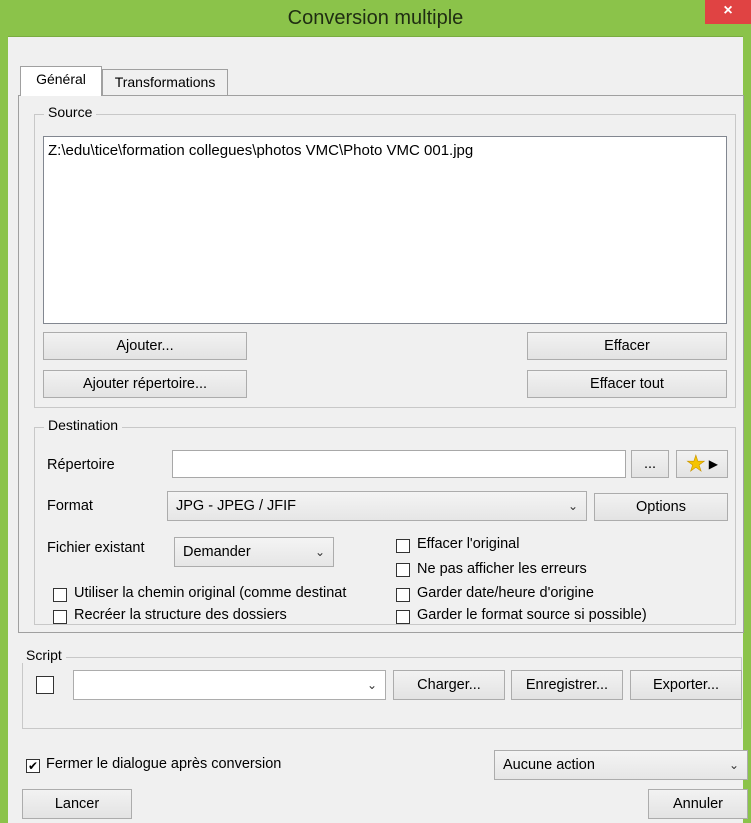 Image resolution: width=751 pixels, height=823 pixels. Describe the element at coordinates (549, 765) in the screenshot. I see `post-action-select-value: Aucune action` at that location.